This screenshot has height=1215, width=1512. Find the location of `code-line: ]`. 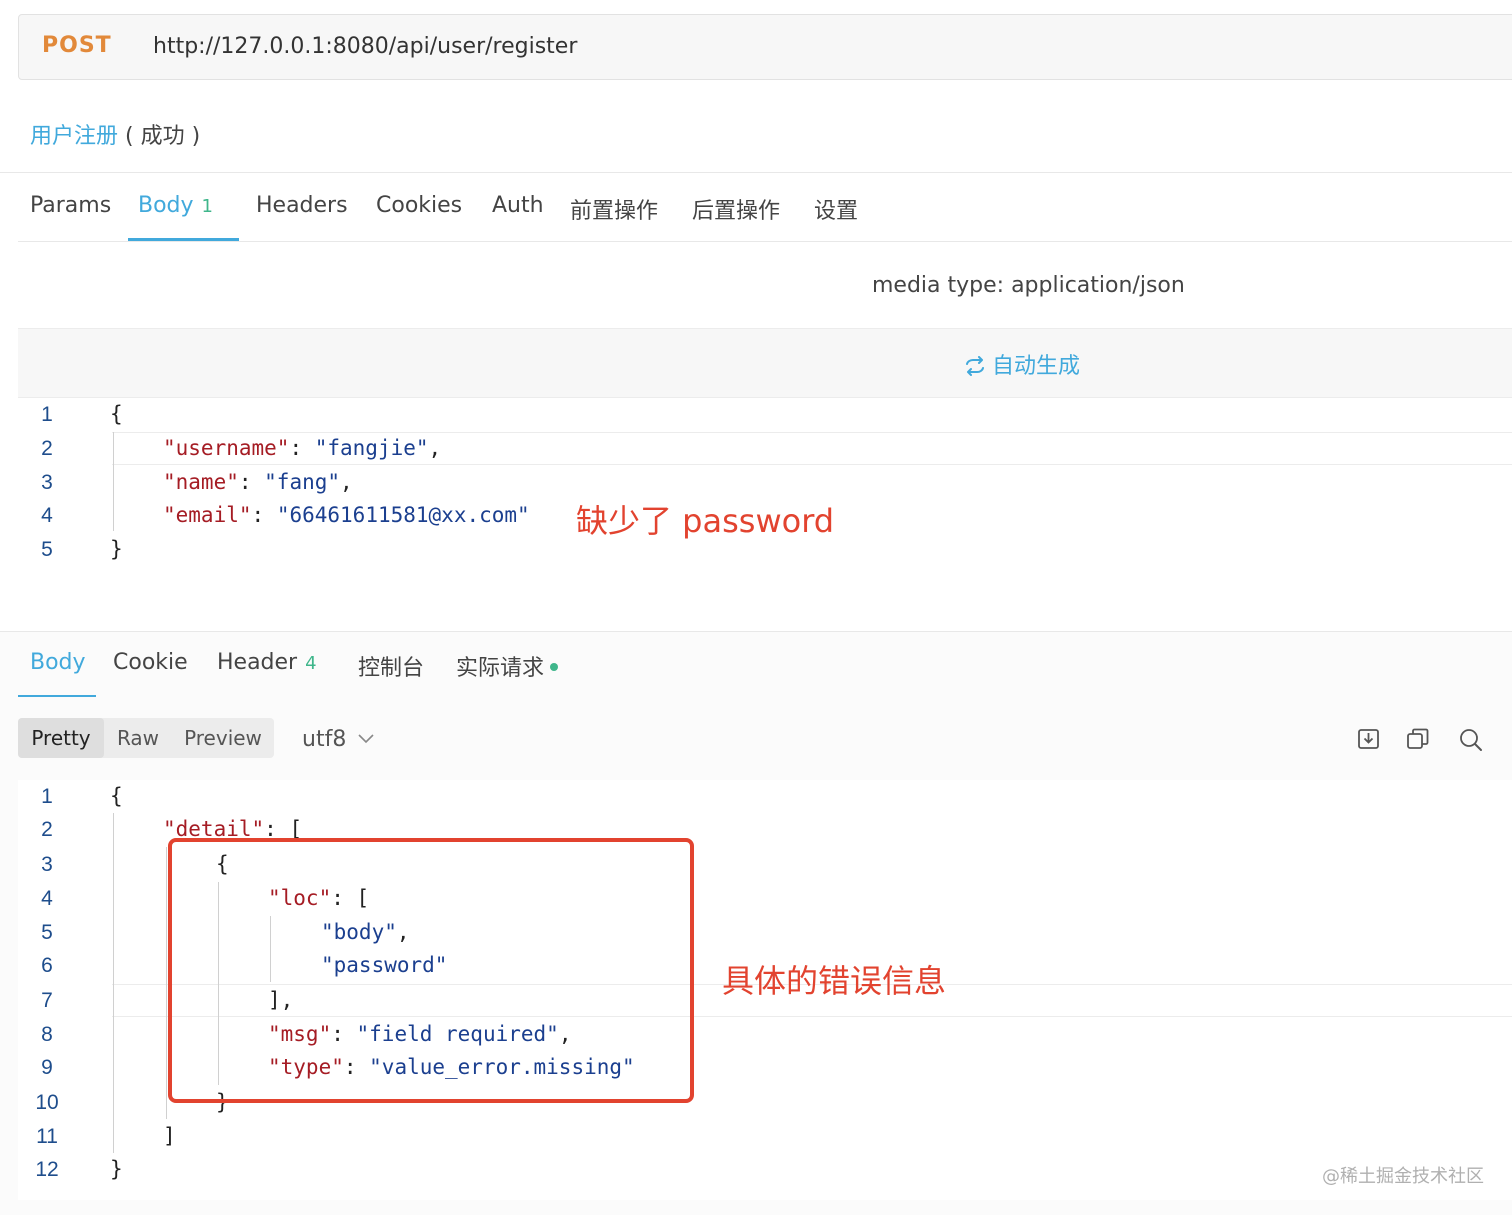

code-line: ] is located at coordinates (169, 1136).